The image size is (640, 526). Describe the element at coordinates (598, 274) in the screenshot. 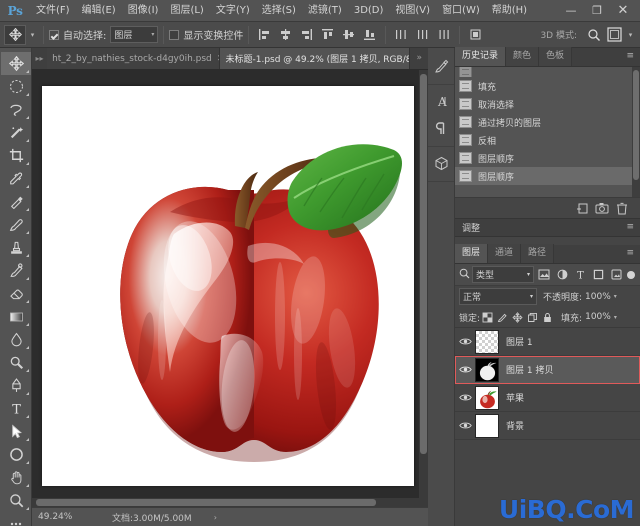

I see `shape-filter-icon` at that location.